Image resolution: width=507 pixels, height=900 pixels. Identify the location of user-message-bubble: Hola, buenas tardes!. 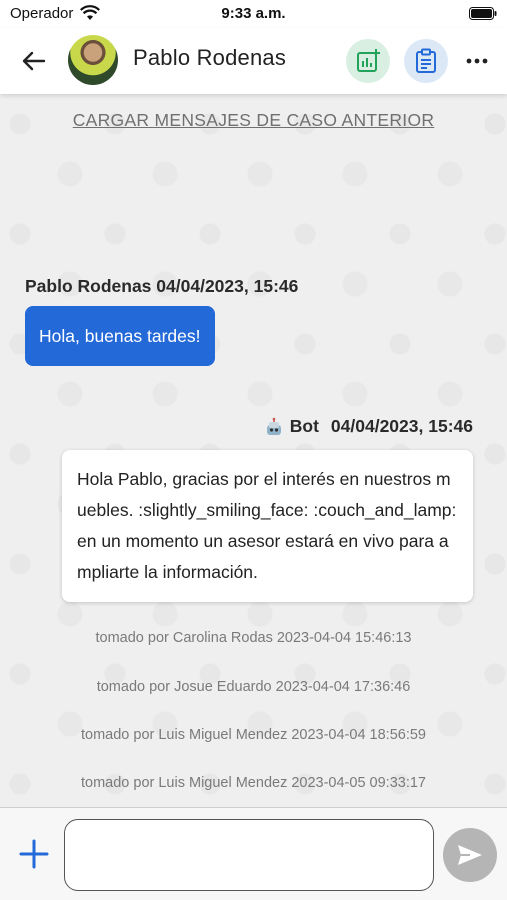
(120, 336).